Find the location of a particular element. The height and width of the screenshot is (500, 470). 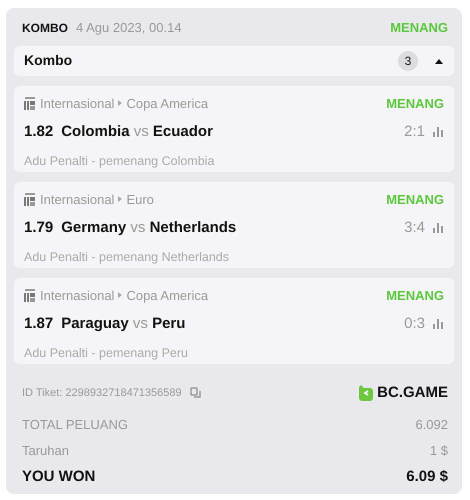

match-title: Germany vs Netherlands is located at coordinates (148, 228).